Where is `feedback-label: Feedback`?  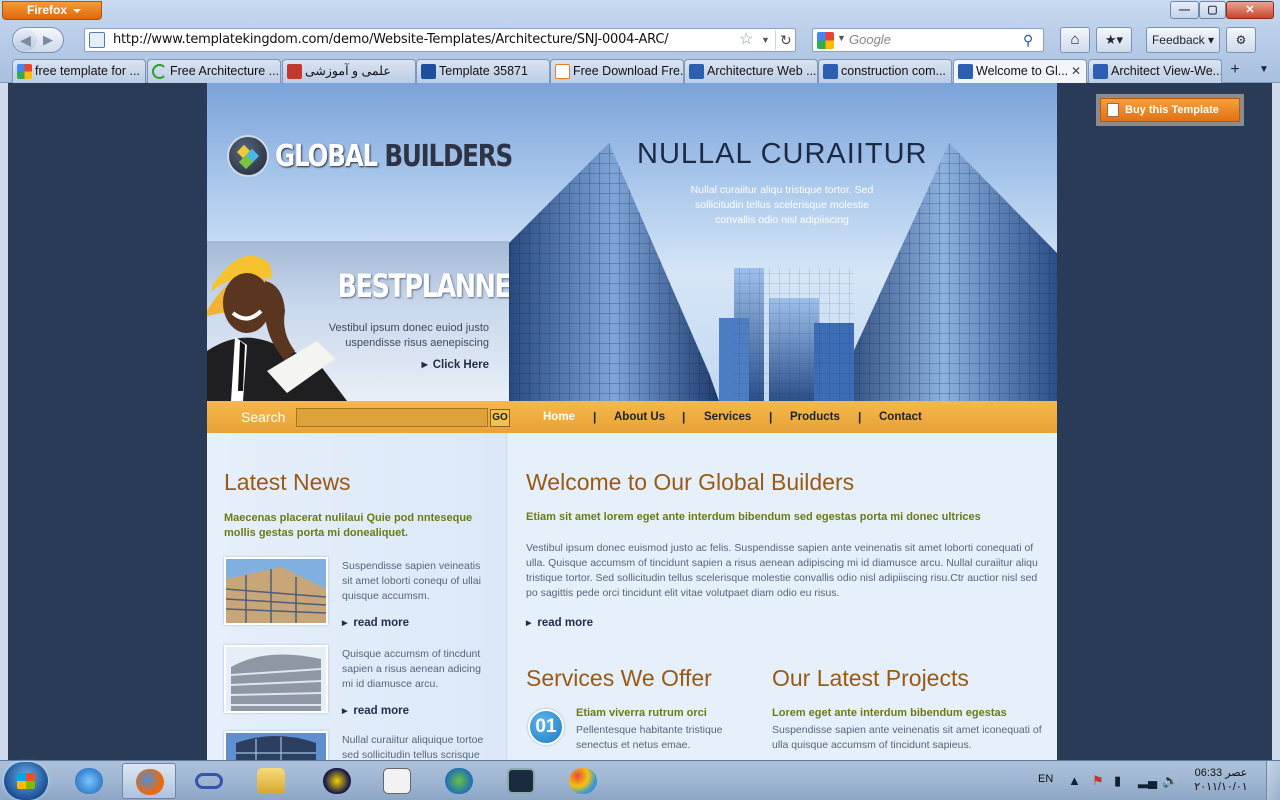
feedback-label: Feedback is located at coordinates (1178, 40).